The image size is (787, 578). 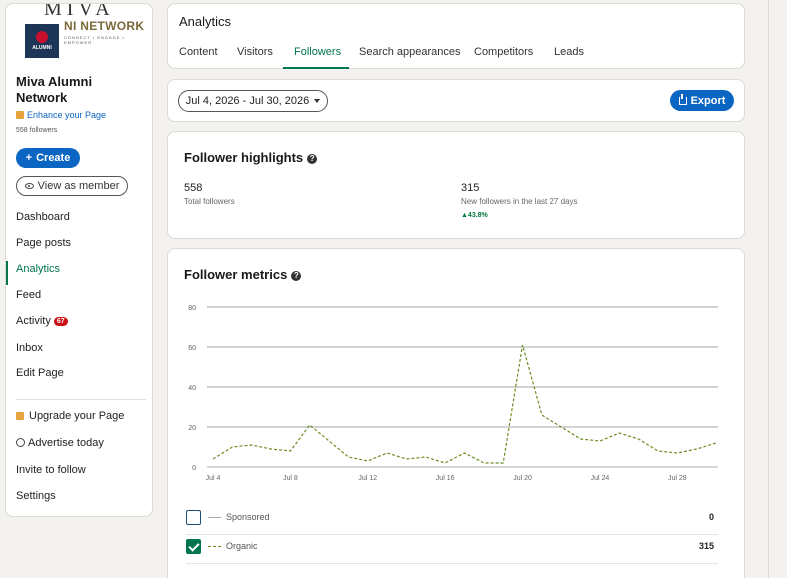 What do you see at coordinates (43, 243) in the screenshot?
I see `nav-page-posts: Page posts` at bounding box center [43, 243].